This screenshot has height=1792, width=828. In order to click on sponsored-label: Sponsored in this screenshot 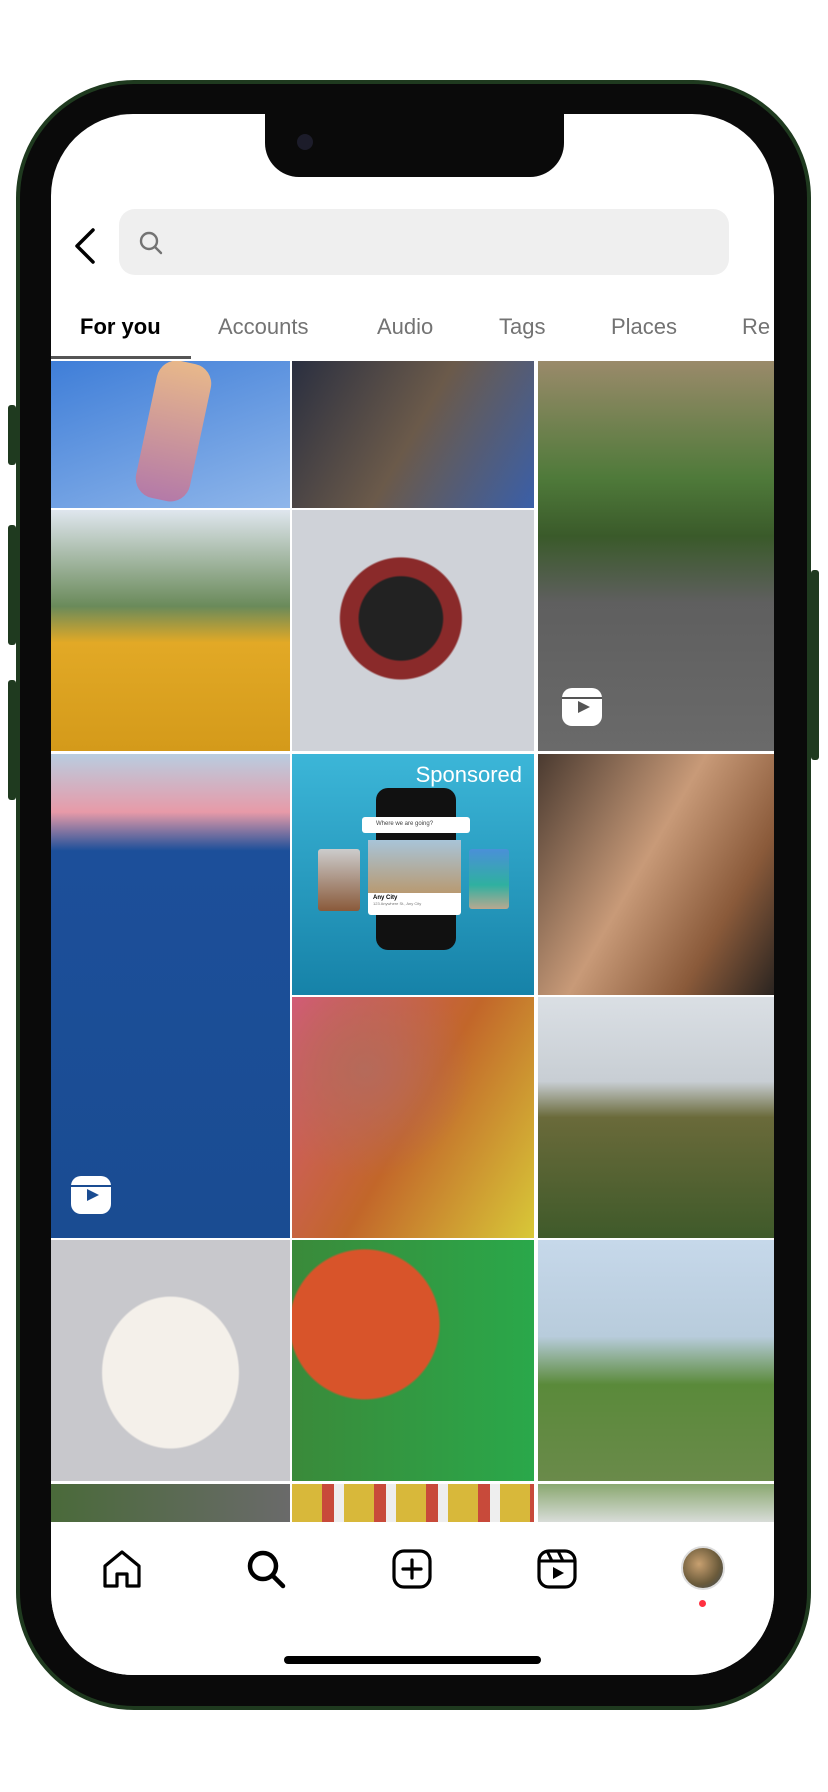, I will do `click(468, 774)`.